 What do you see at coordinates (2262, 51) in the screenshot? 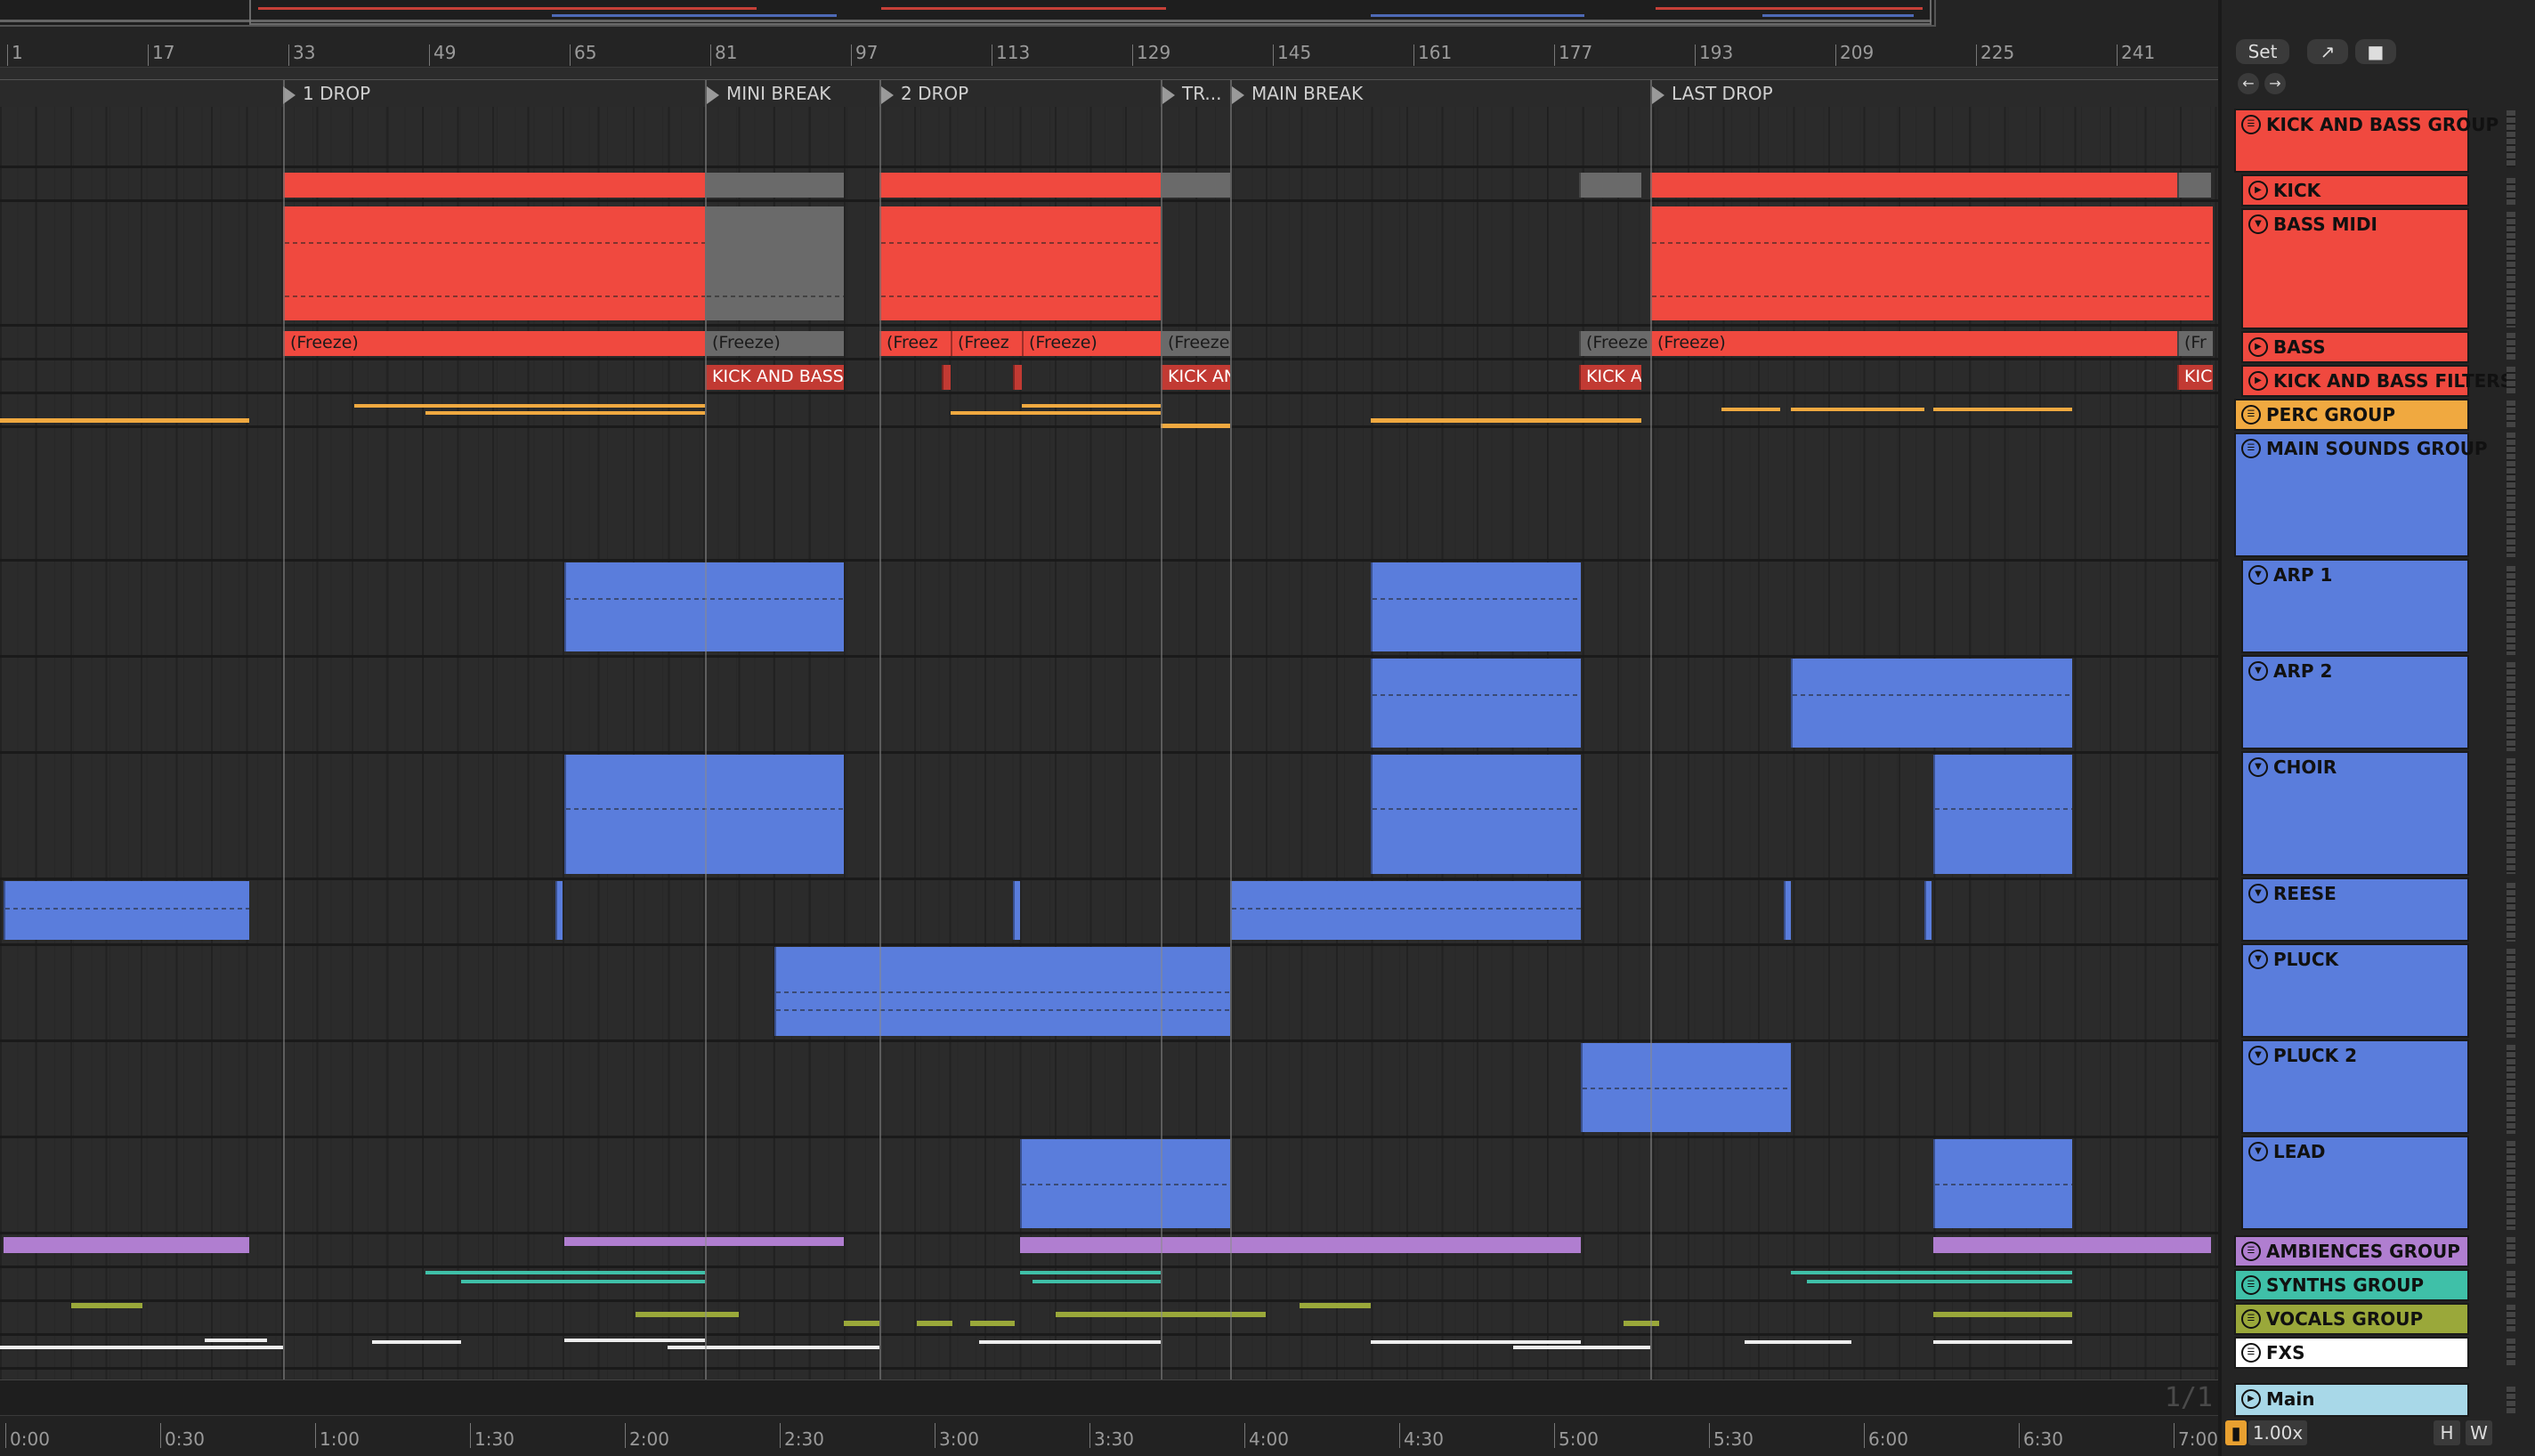
I see `set-button: Set` at bounding box center [2262, 51].